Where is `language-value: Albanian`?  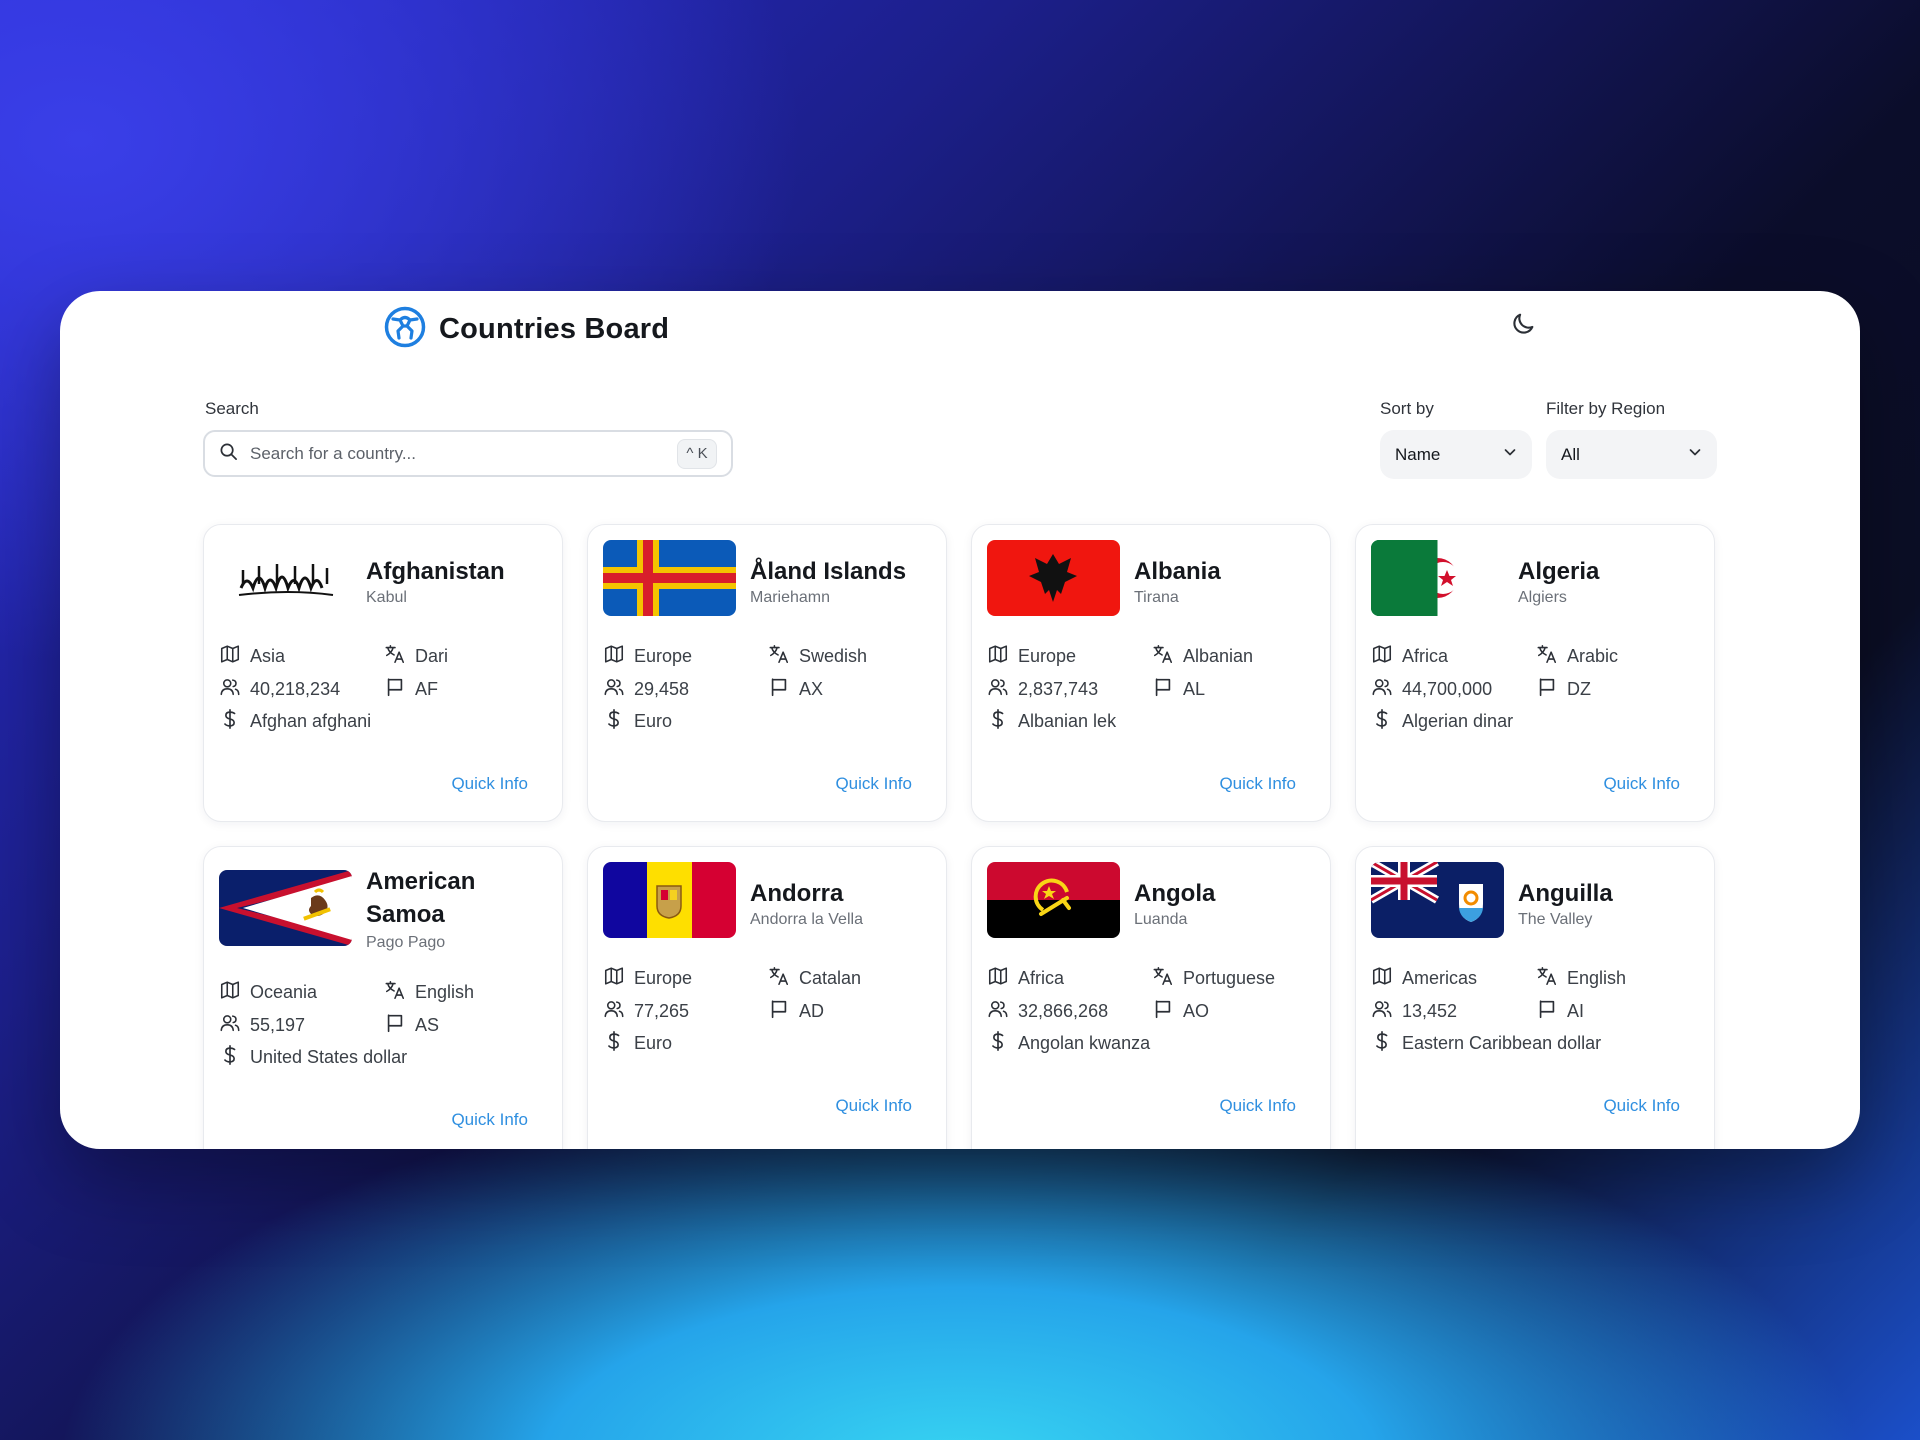
language-value: Albanian is located at coordinates (1218, 656).